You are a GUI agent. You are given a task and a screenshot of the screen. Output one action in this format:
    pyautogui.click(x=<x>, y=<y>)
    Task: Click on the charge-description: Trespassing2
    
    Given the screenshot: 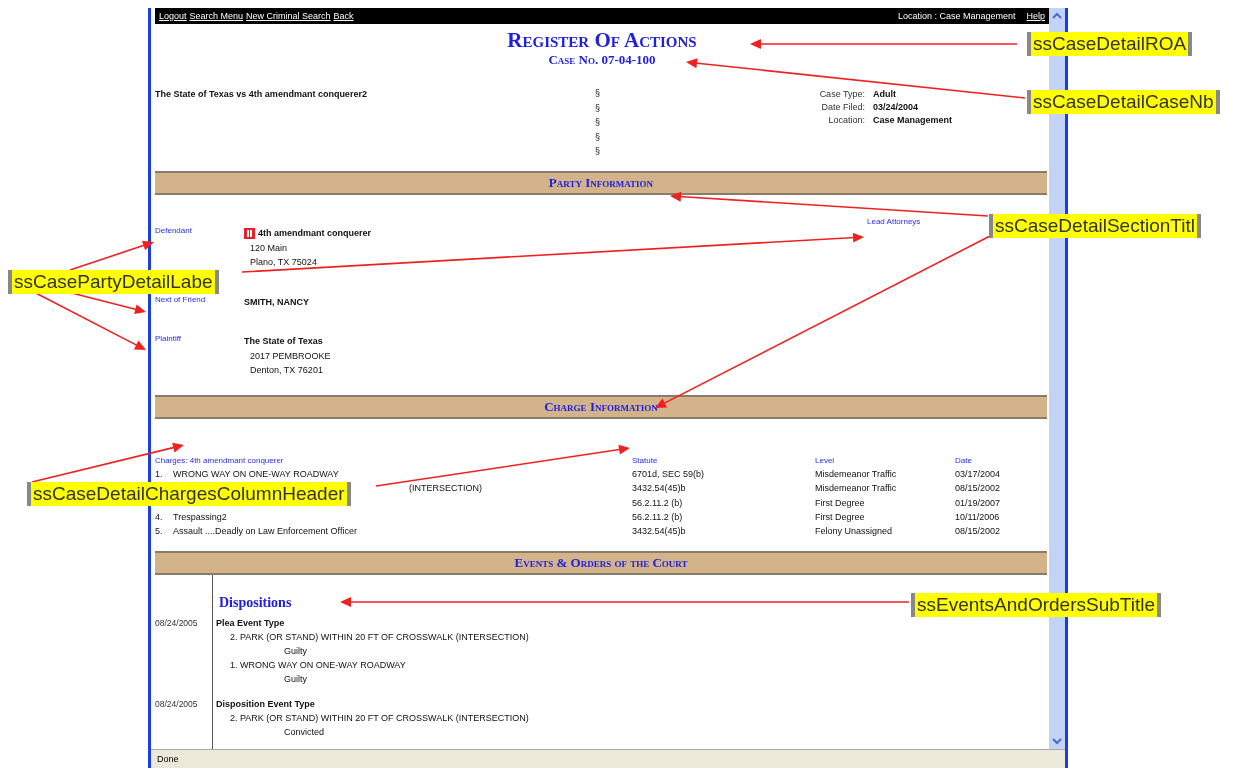 What is the action you would take?
    pyautogui.click(x=200, y=517)
    